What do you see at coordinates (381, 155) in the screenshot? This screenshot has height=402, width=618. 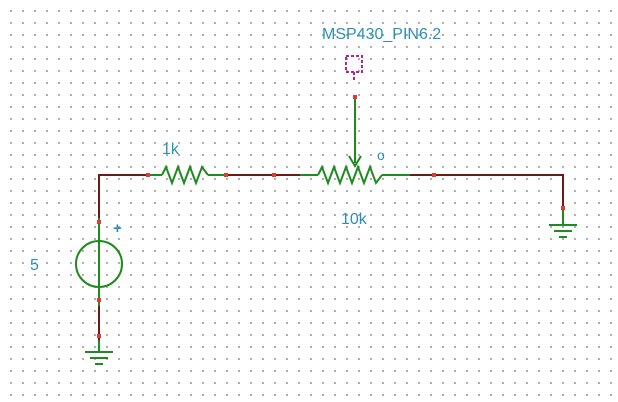 I see `pot-wiper-marker: o` at bounding box center [381, 155].